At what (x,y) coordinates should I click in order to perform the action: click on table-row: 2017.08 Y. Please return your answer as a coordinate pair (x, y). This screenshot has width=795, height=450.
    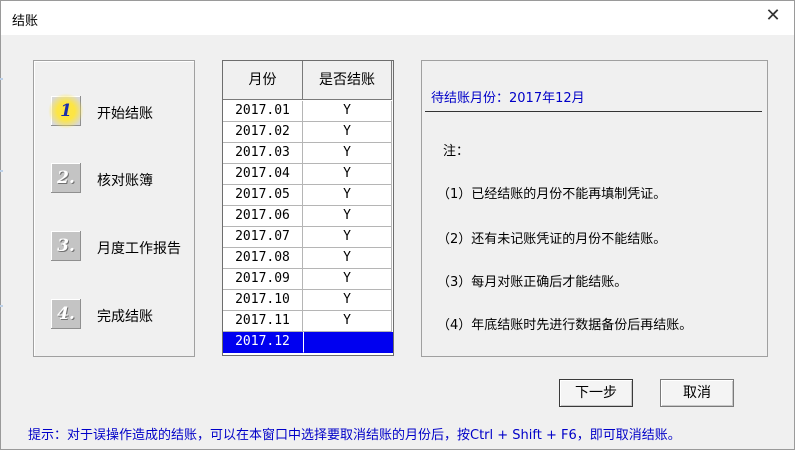
    Looking at the image, I should click on (308, 258).